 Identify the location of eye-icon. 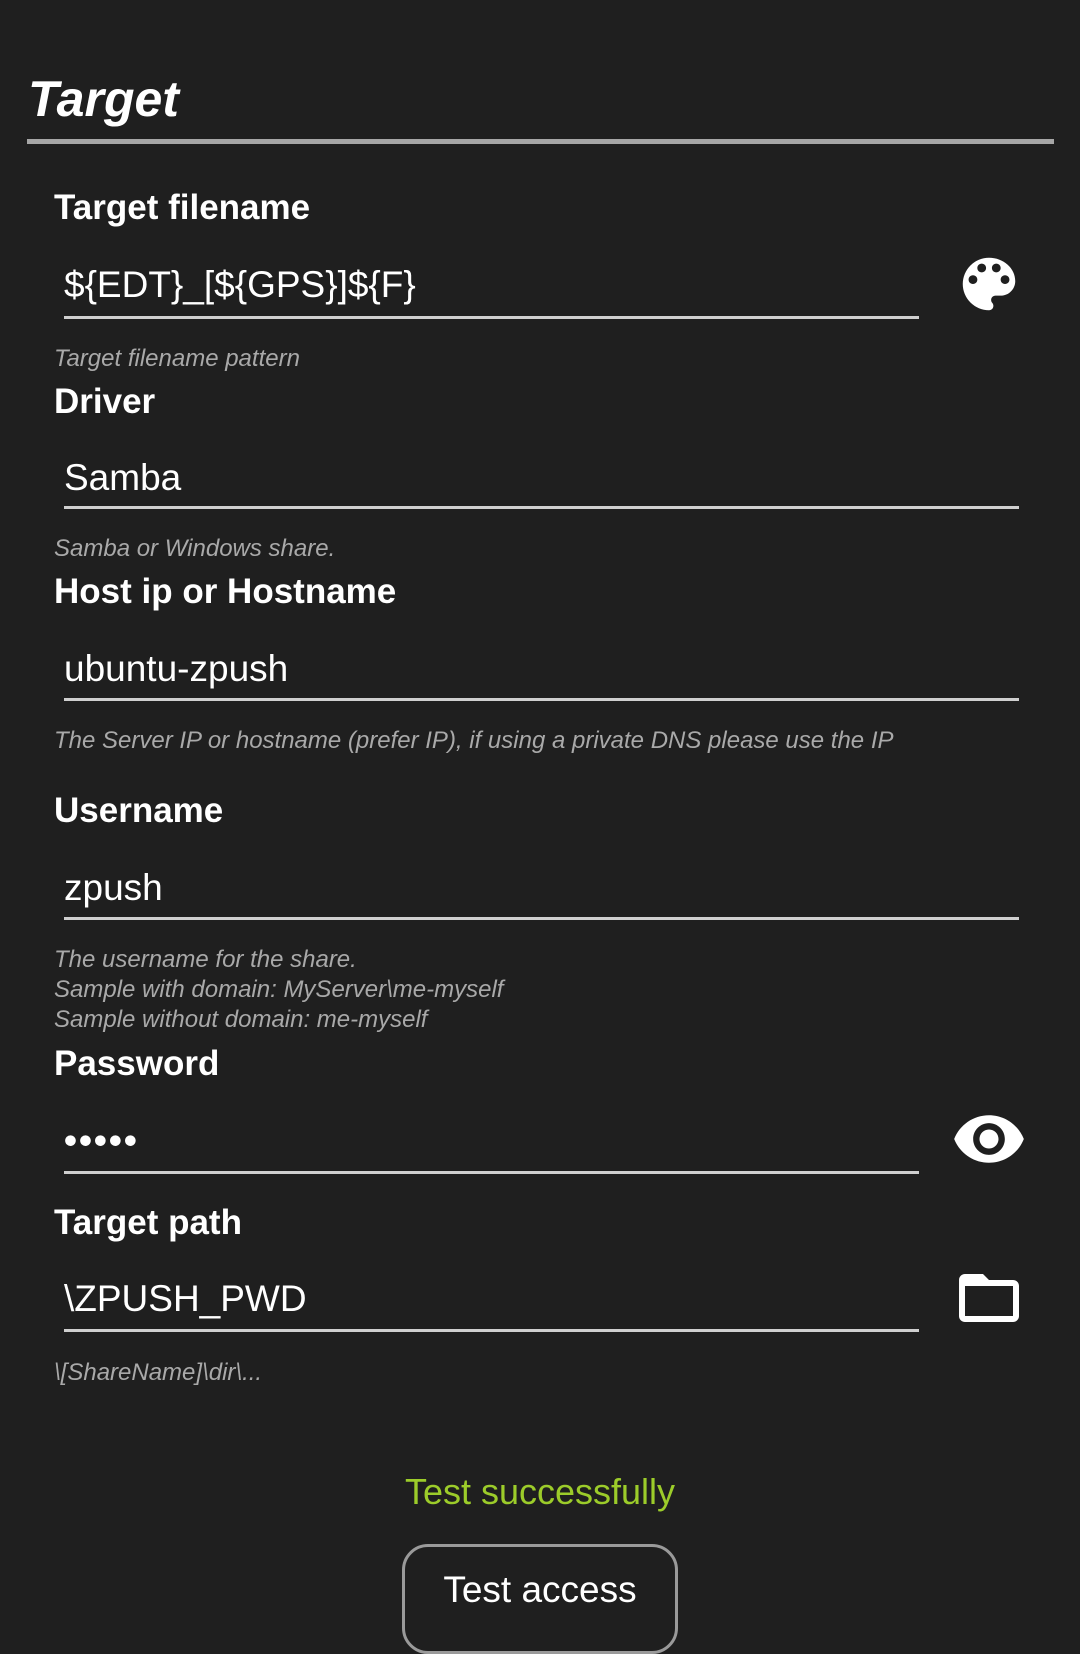
(989, 1139).